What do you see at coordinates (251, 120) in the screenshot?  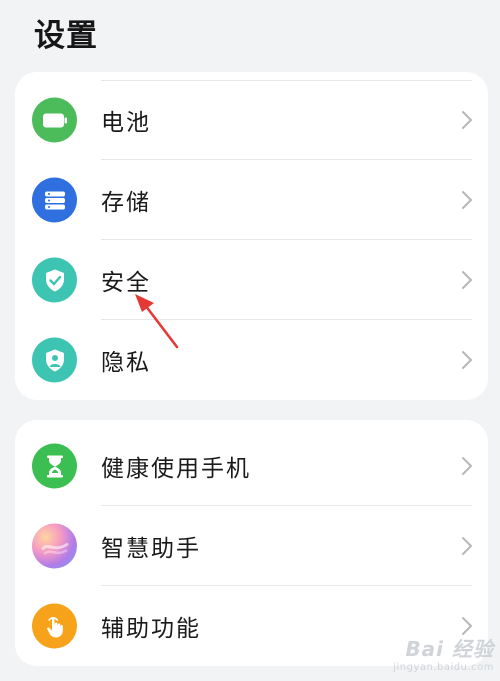 I see `settings-item-battery: 电池` at bounding box center [251, 120].